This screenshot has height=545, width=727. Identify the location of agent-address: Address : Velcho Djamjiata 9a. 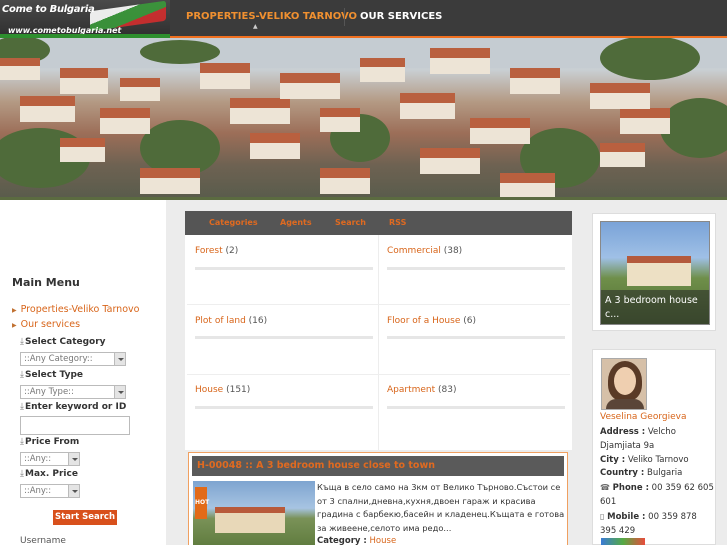
(638, 439).